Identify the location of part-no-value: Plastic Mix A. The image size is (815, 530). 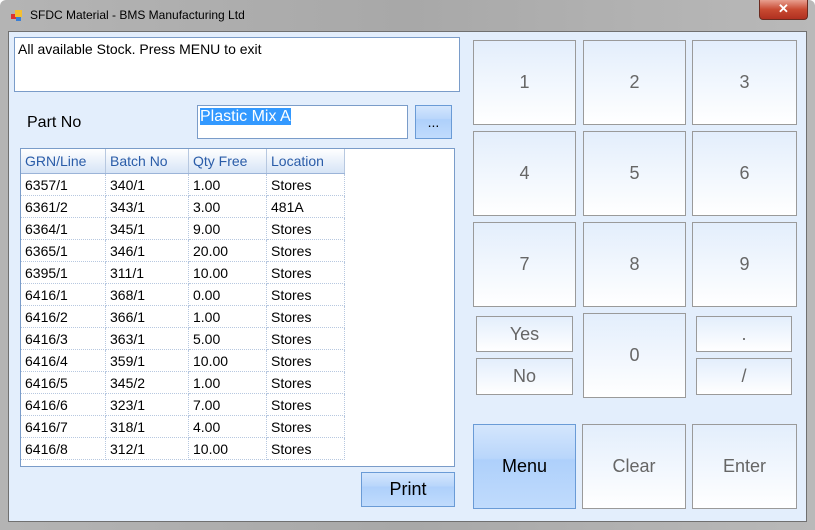
(245, 116).